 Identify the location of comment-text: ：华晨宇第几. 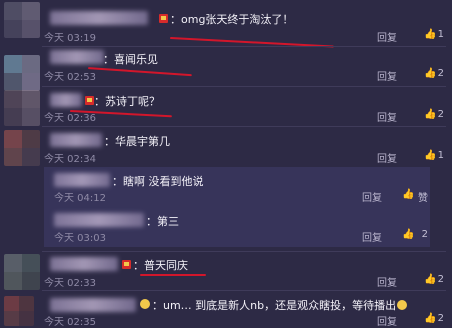
(137, 141).